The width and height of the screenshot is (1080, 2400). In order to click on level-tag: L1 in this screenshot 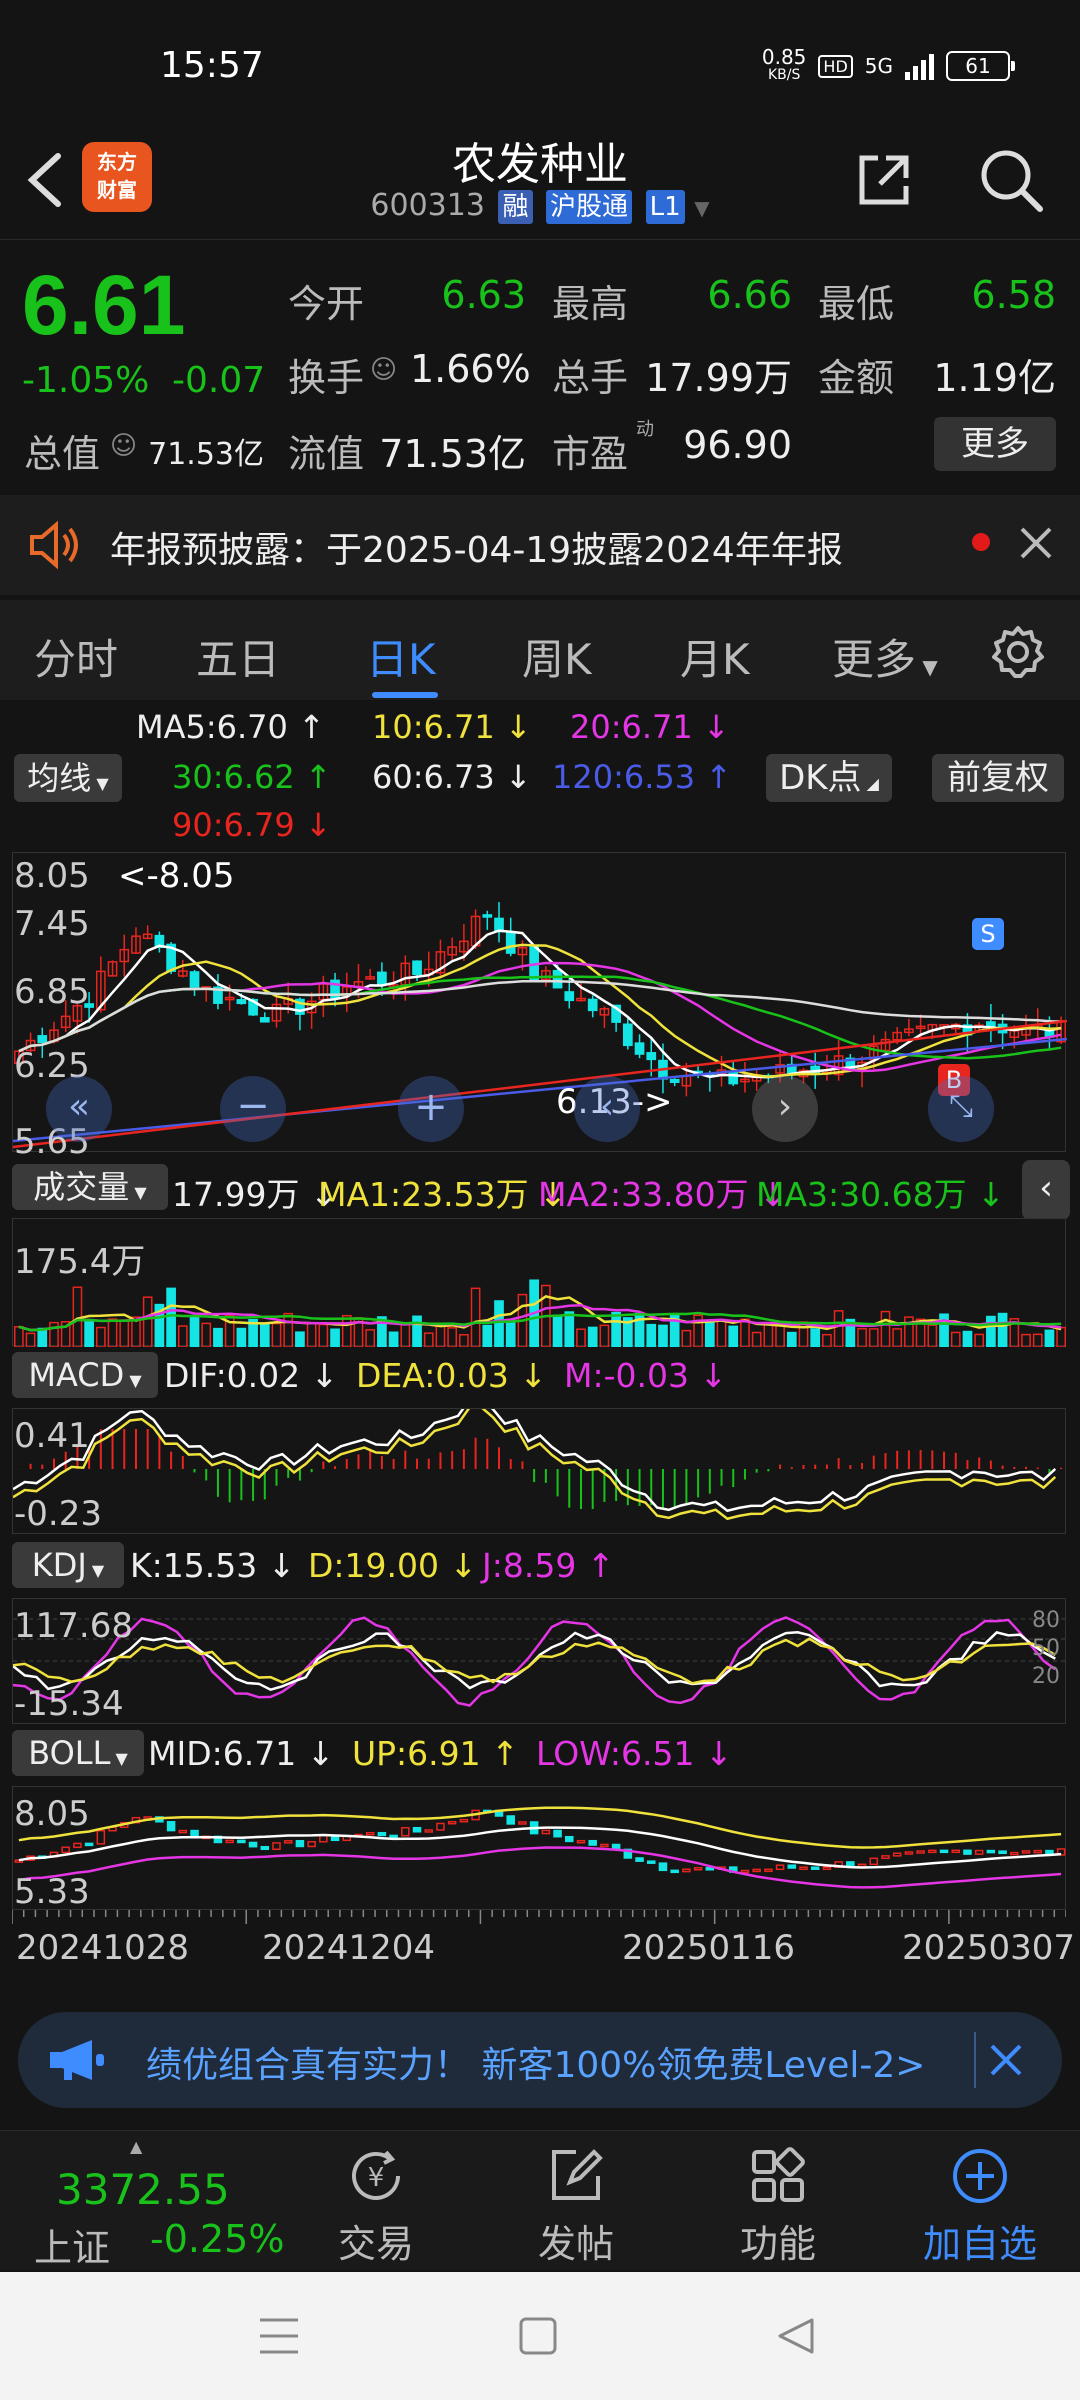, I will do `click(665, 207)`.